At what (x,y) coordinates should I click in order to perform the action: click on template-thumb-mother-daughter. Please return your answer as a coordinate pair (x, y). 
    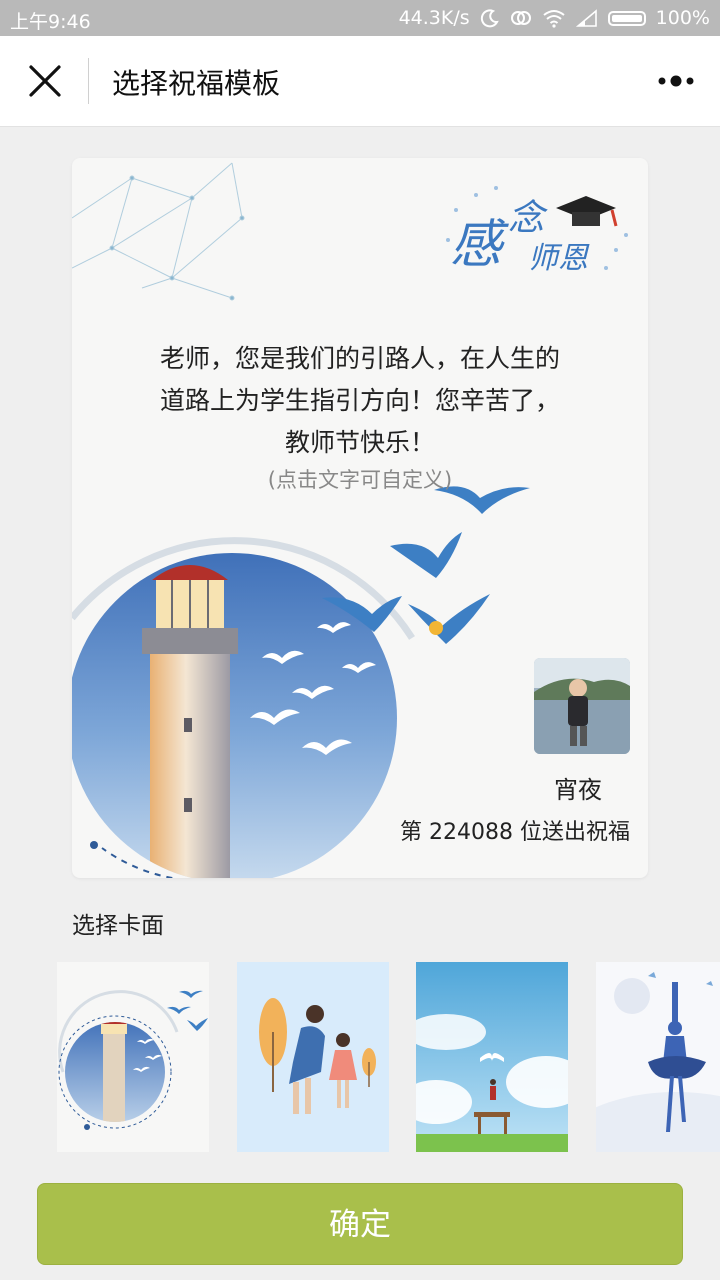
    Looking at the image, I should click on (313, 1057).